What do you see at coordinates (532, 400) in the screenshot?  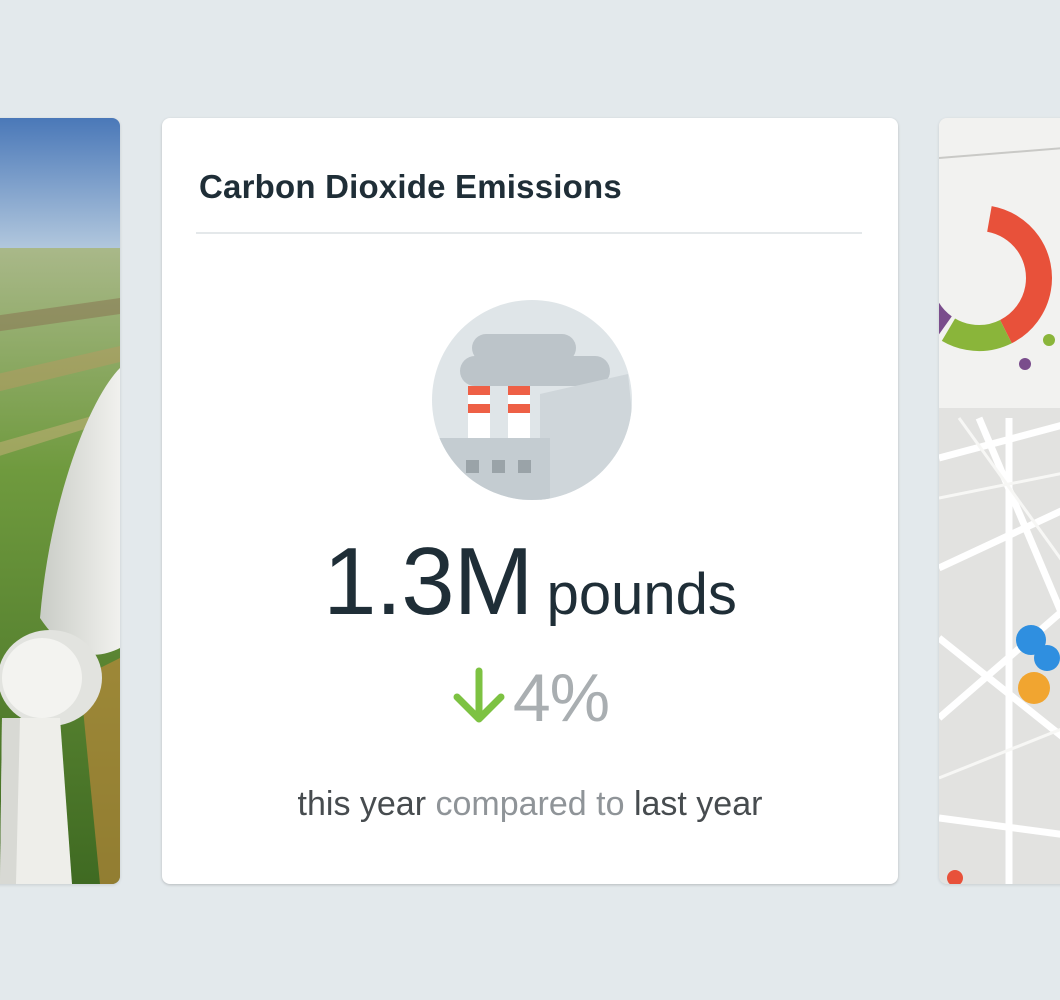 I see `factory-icon` at bounding box center [532, 400].